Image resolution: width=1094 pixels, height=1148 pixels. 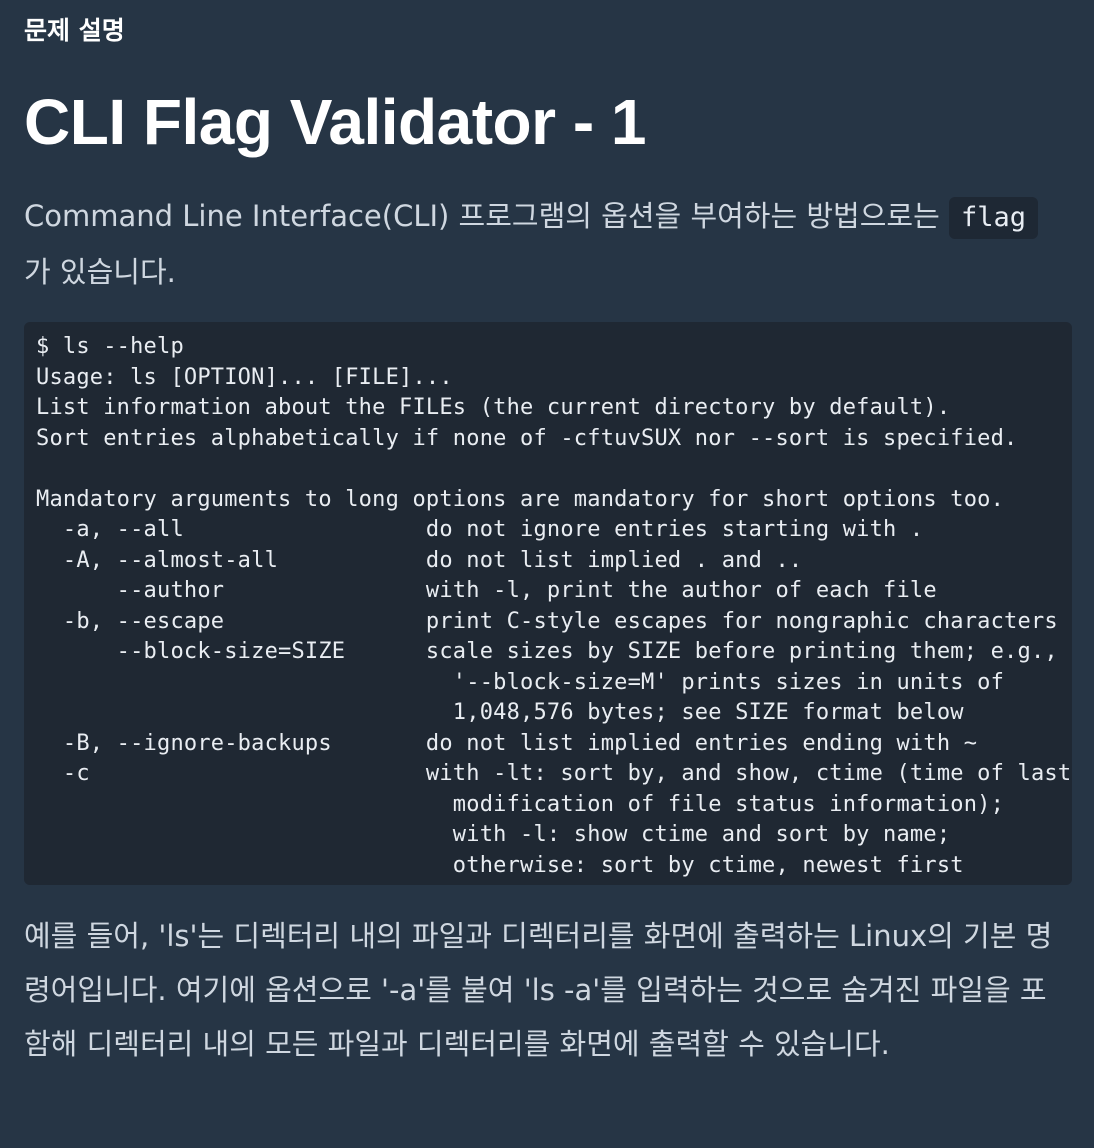 I want to click on code-line: with -l: show ctime and sort by name;, so click(x=493, y=834).